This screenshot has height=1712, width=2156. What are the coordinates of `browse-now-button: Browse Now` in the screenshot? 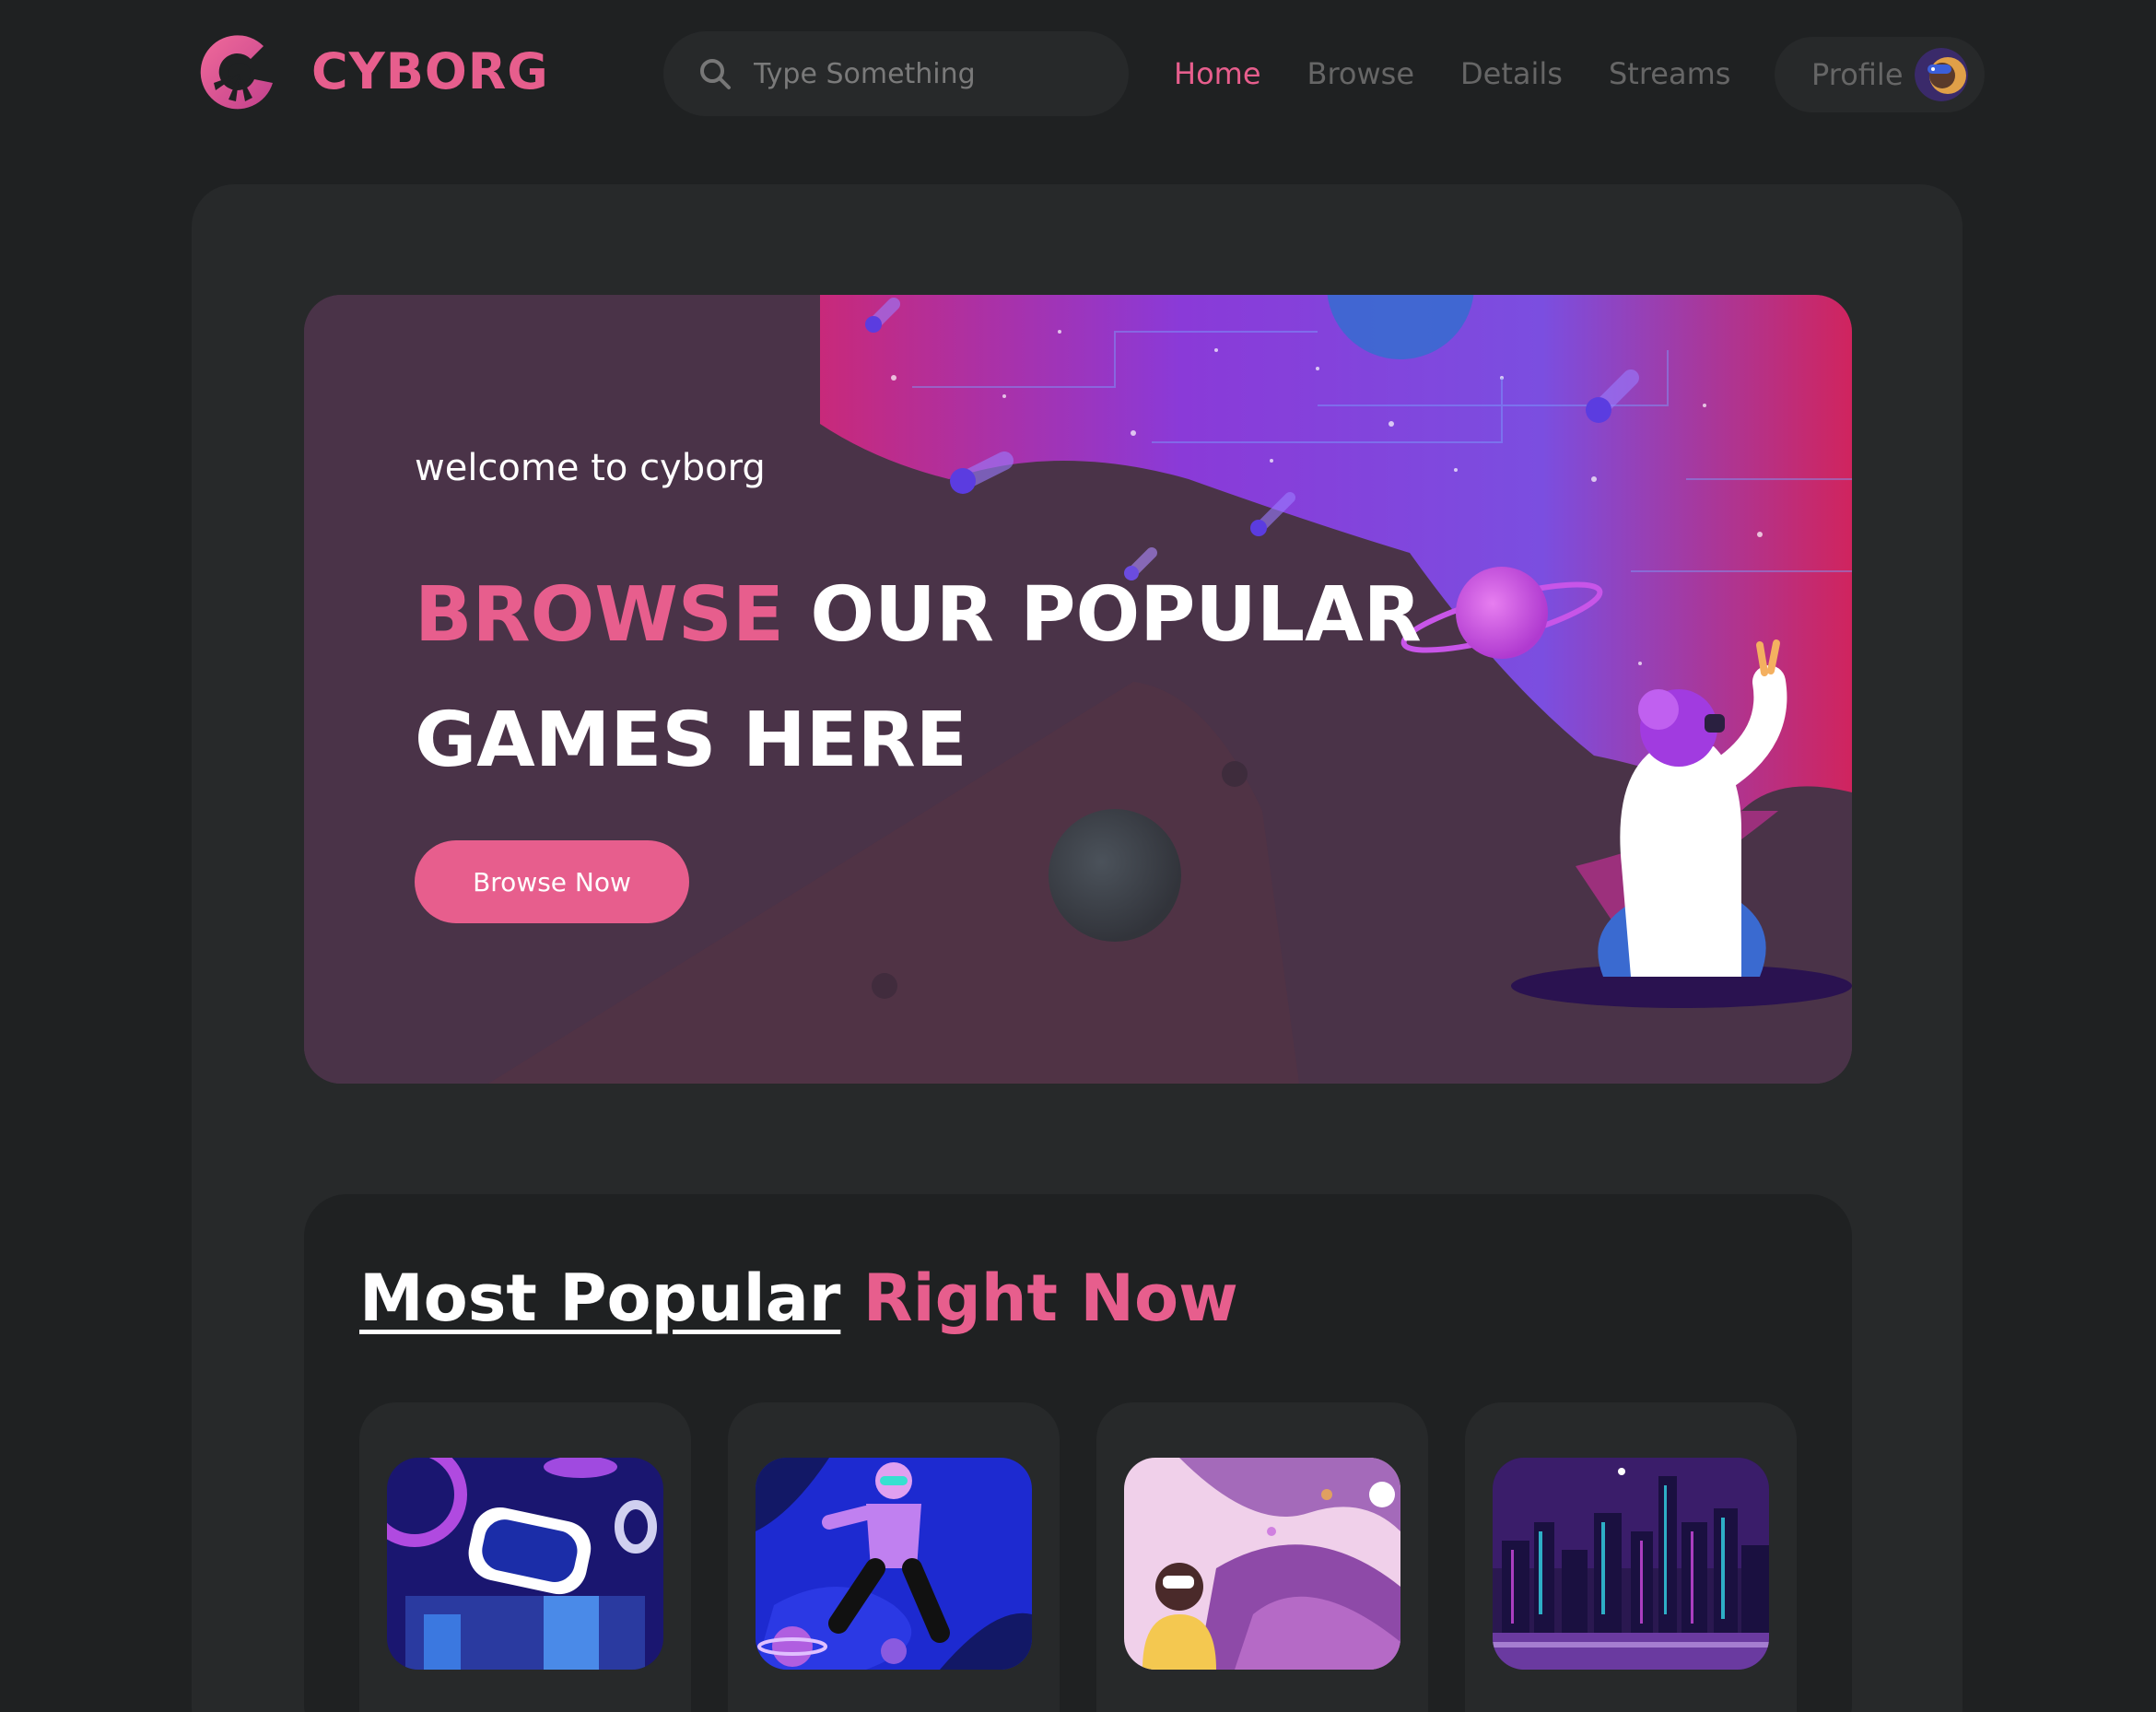 It's located at (552, 881).